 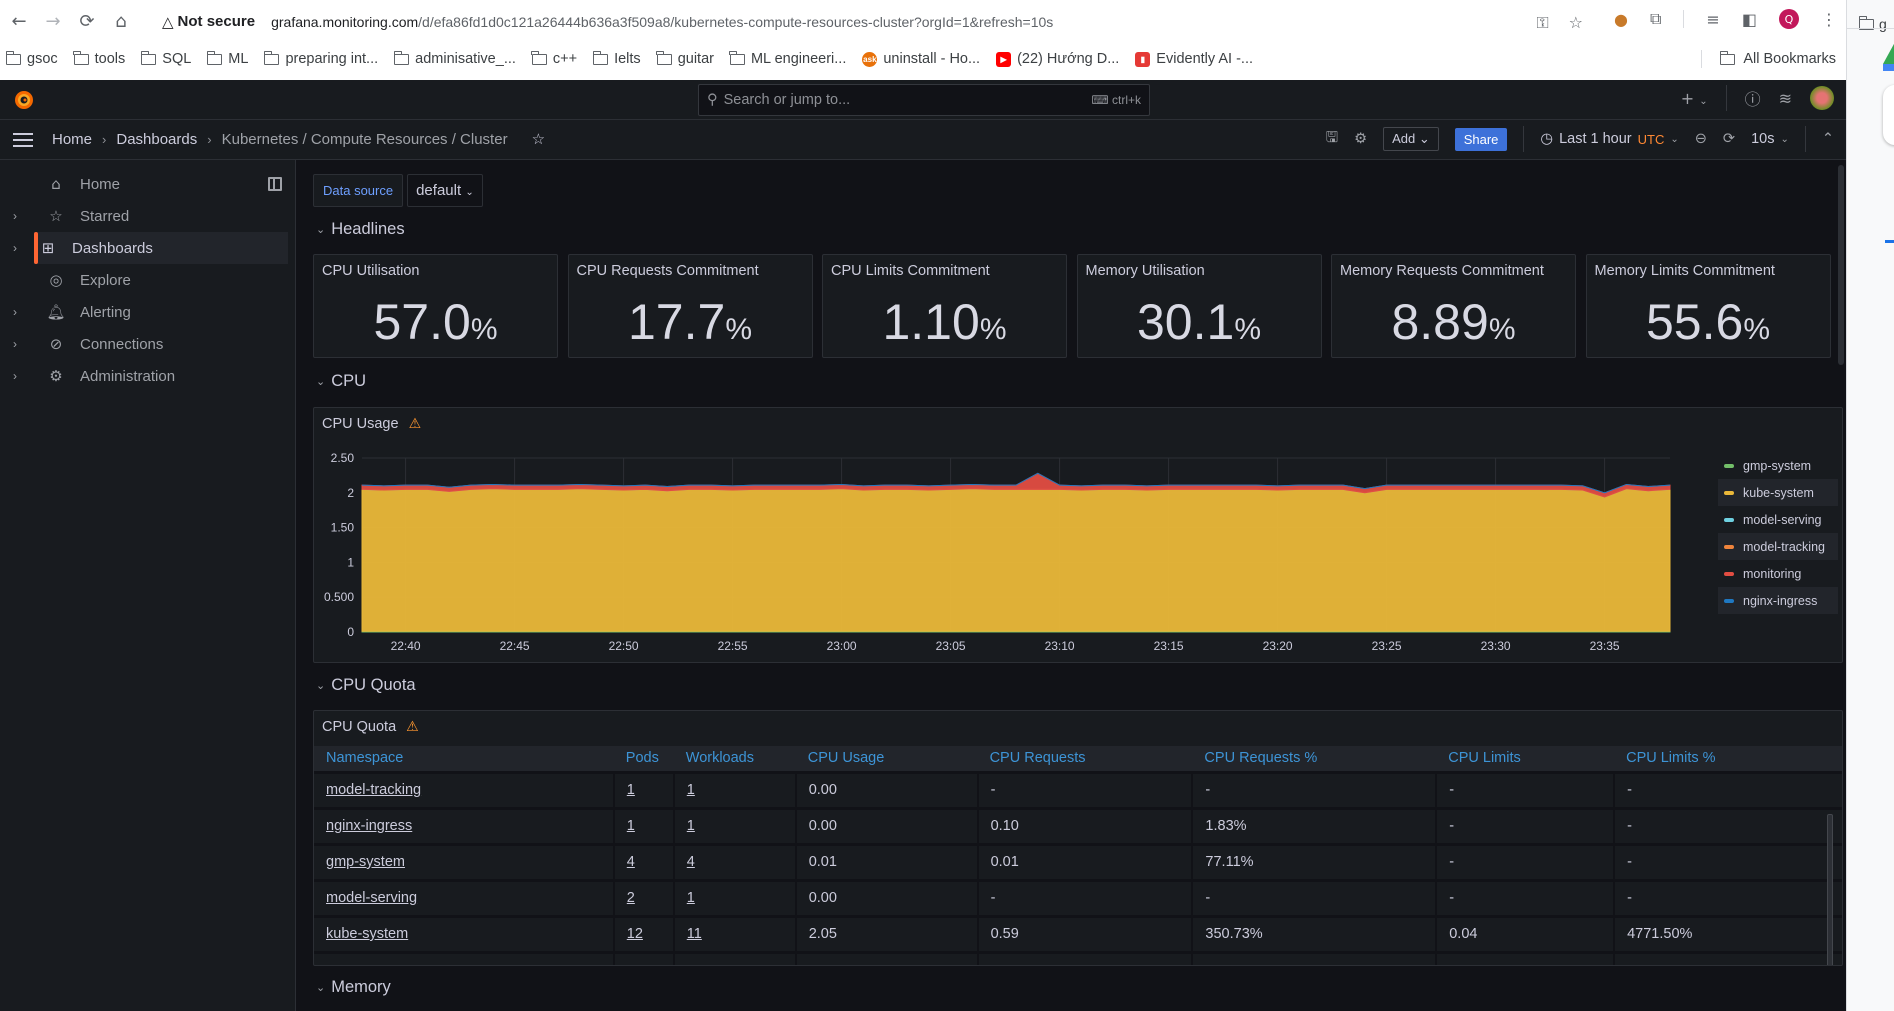 I want to click on password-key-icon: ⚿, so click(x=1542, y=23).